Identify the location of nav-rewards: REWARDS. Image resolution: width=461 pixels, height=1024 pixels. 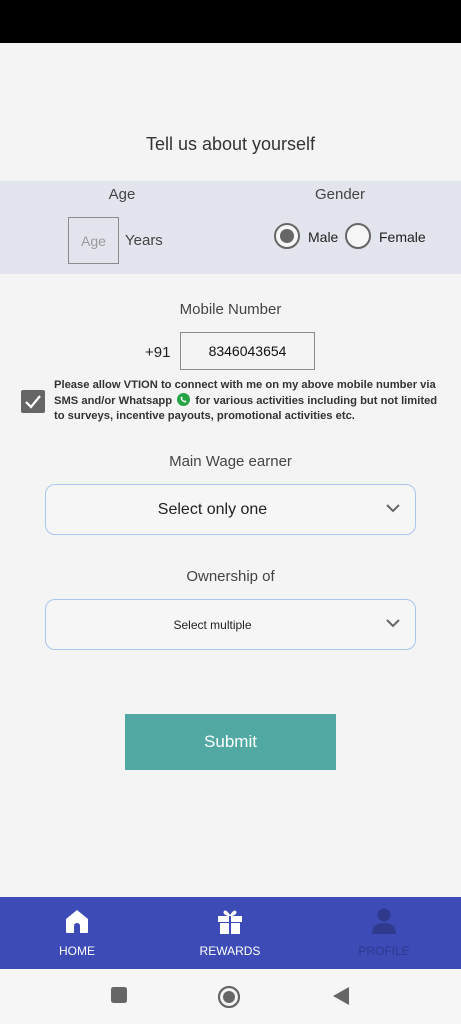
(230, 933).